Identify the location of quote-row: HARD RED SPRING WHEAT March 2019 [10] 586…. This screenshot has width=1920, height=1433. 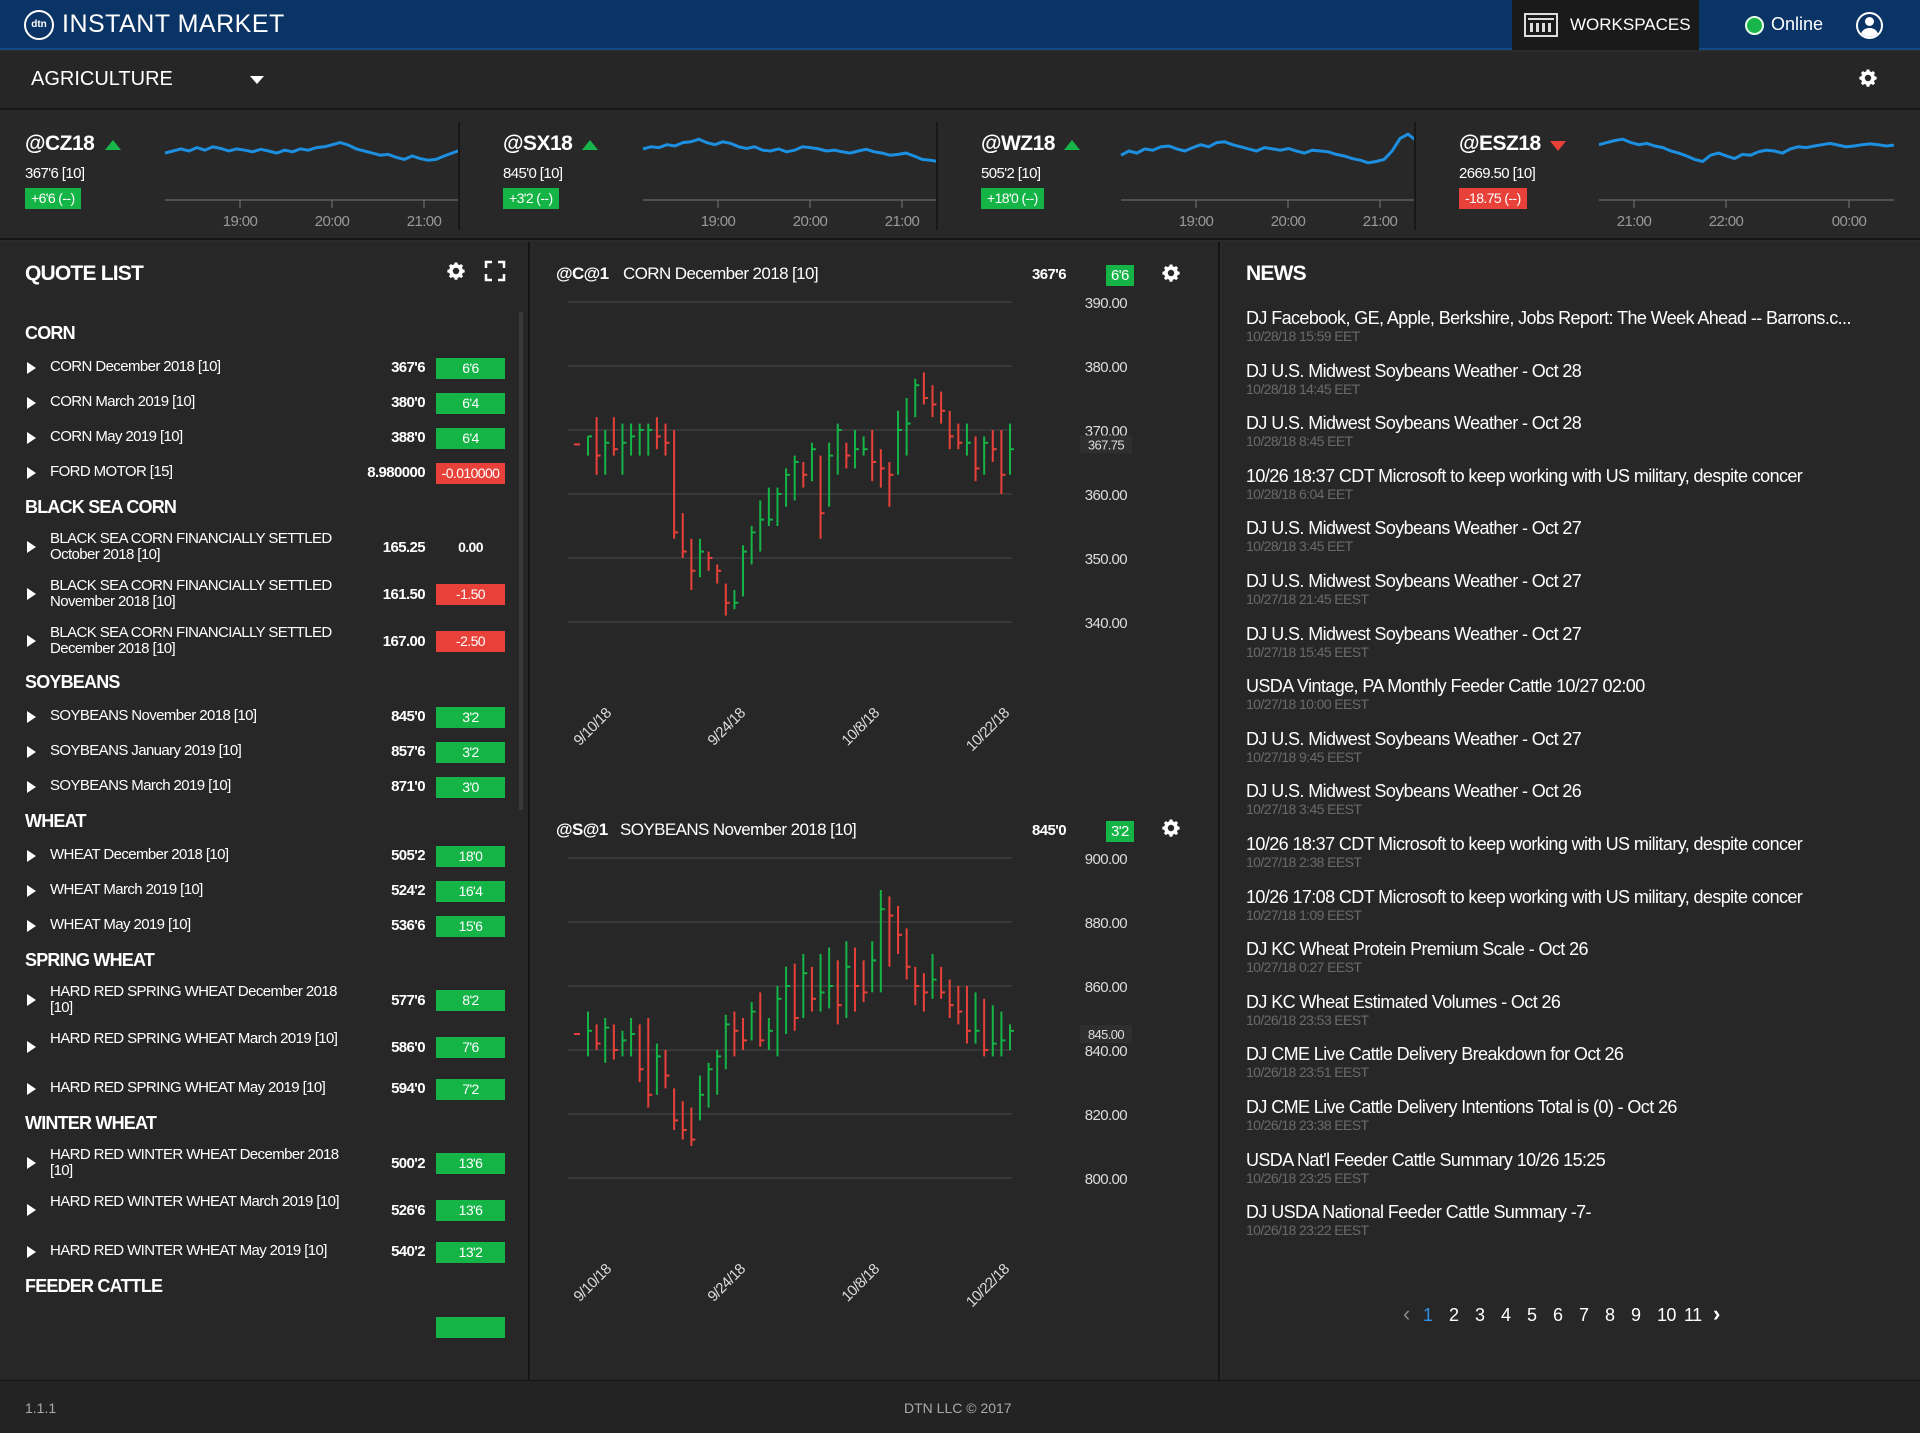
(255, 1047).